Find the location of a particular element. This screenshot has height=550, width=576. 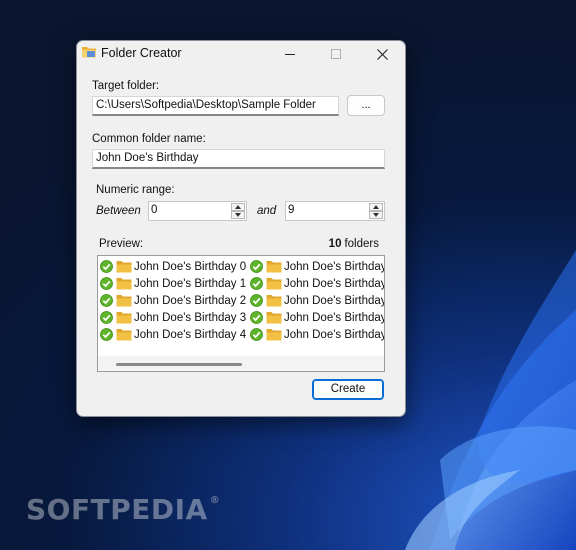

preview-item-label: John Doe's Birthday 0 is located at coordinates (190, 266).